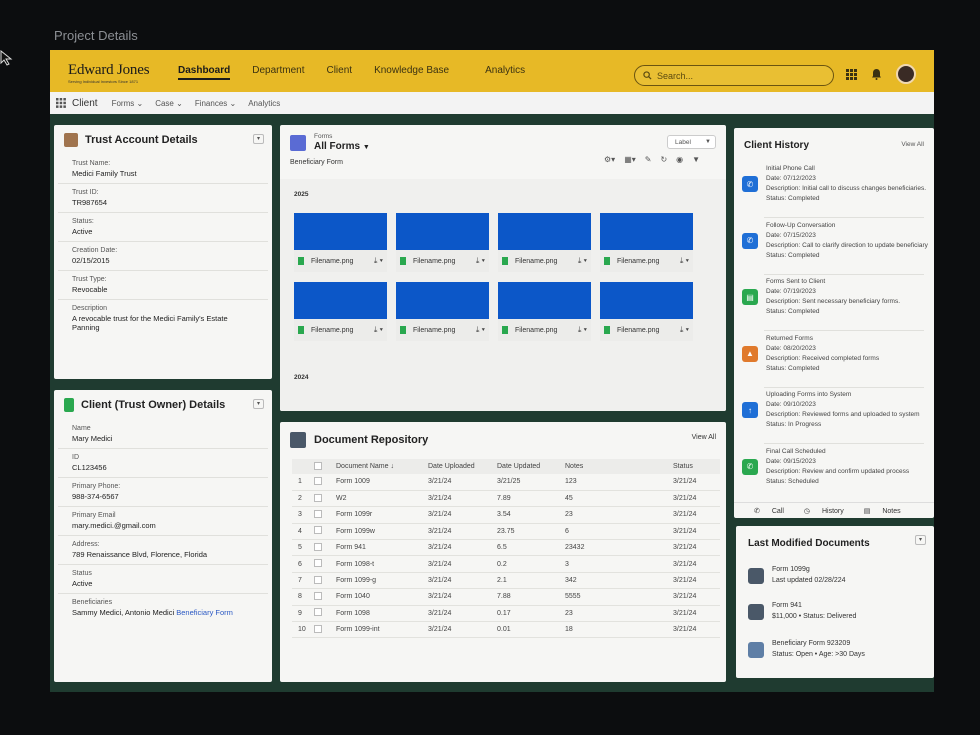  What do you see at coordinates (696, 159) in the screenshot?
I see `filter-icon: ▼` at bounding box center [696, 159].